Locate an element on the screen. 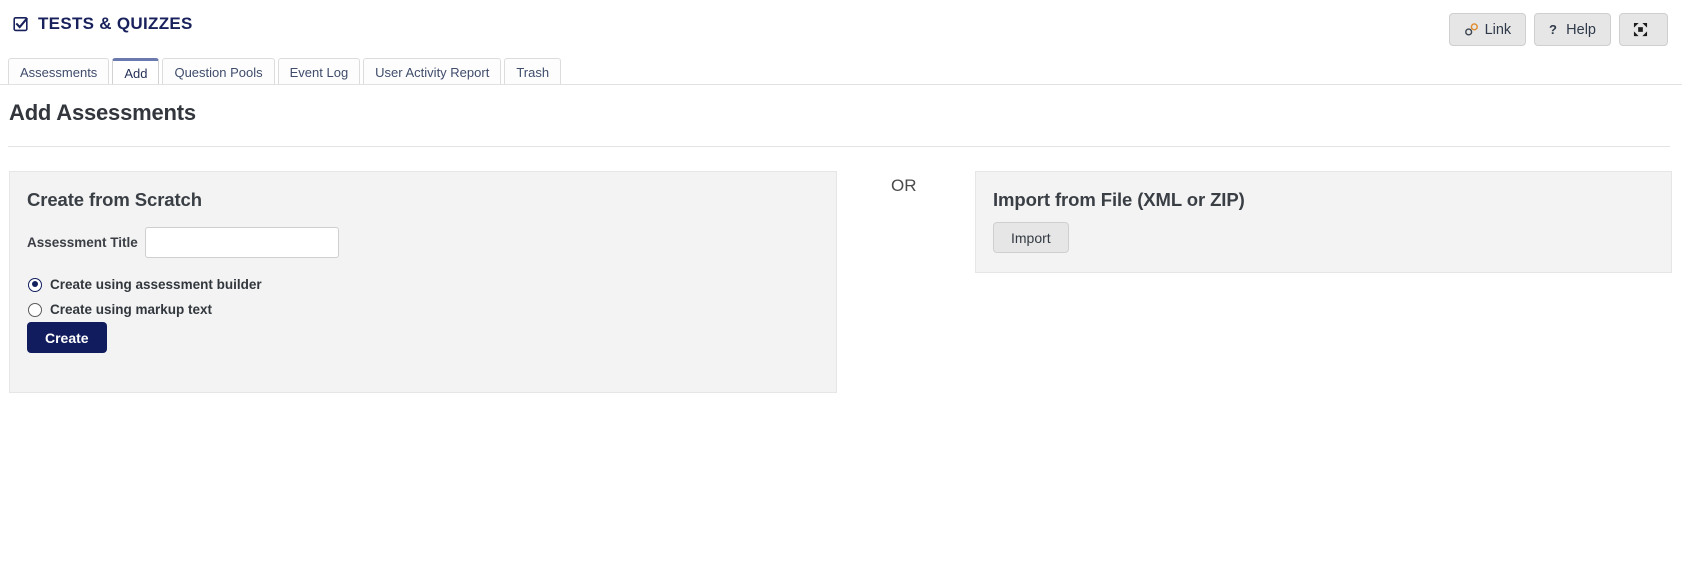  radio-option-assessment-builder: Create using assessment builder is located at coordinates (145, 284).